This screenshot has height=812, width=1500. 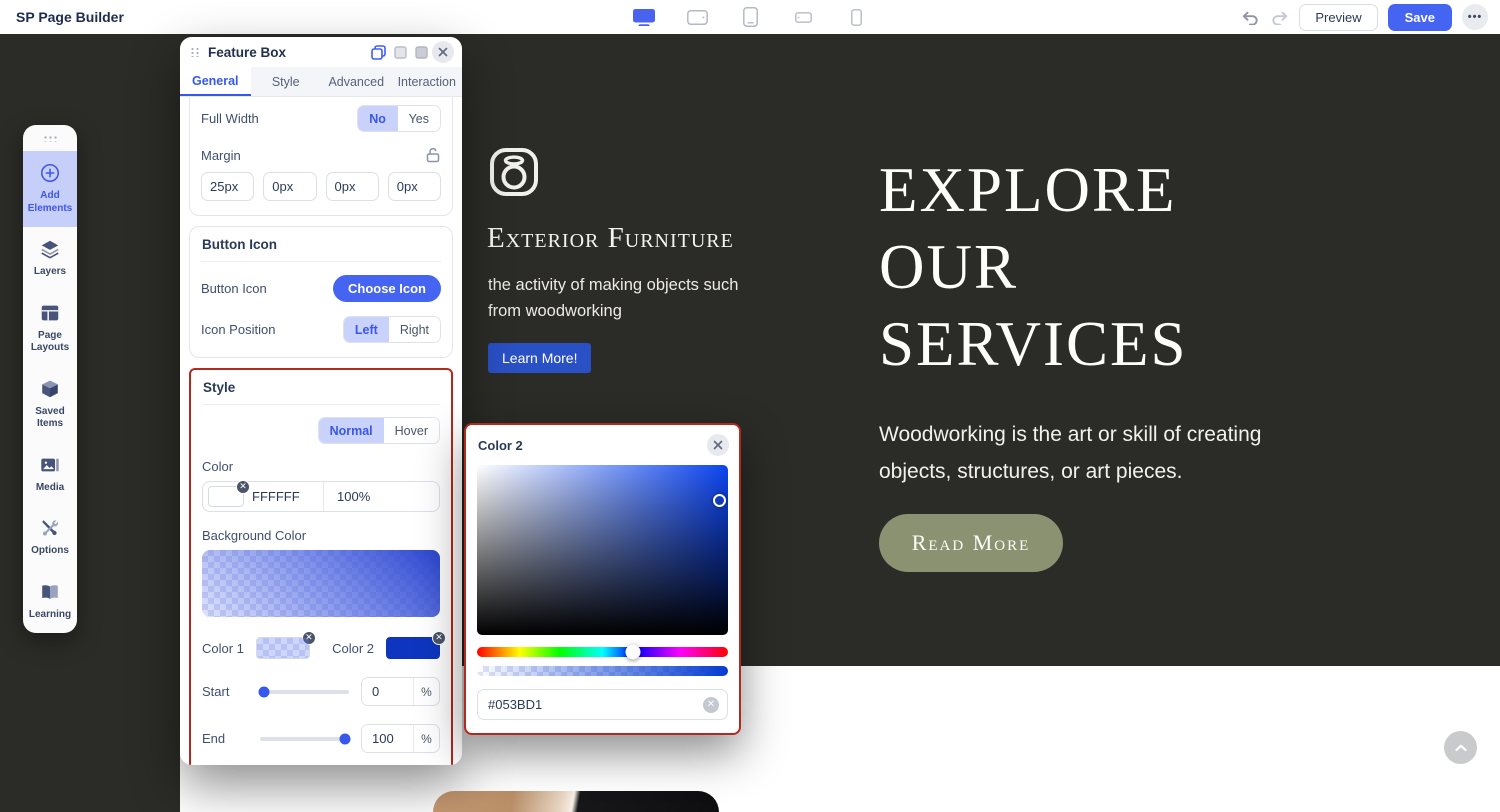 I want to click on saturation-cursor, so click(x=719, y=500).